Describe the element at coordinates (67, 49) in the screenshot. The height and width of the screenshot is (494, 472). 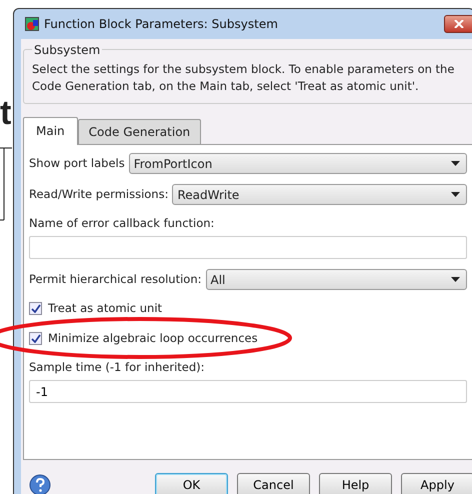
I see `group-legend: Subsystem` at that location.